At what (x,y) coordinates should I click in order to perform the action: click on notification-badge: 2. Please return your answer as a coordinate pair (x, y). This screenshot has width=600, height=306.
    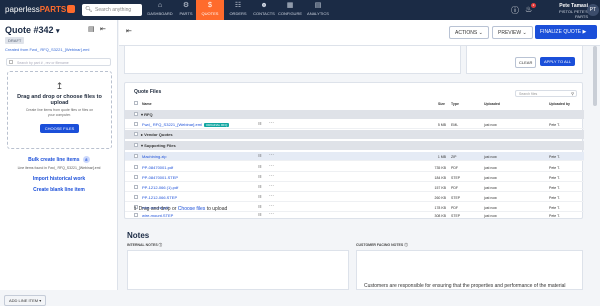
    Looking at the image, I should click on (533, 5).